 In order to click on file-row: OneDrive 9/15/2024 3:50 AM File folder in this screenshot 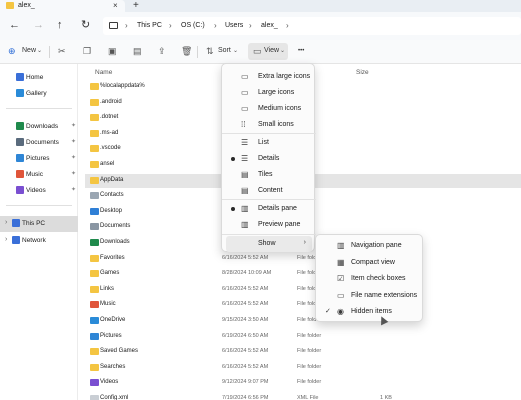, I will do `click(303, 321)`.